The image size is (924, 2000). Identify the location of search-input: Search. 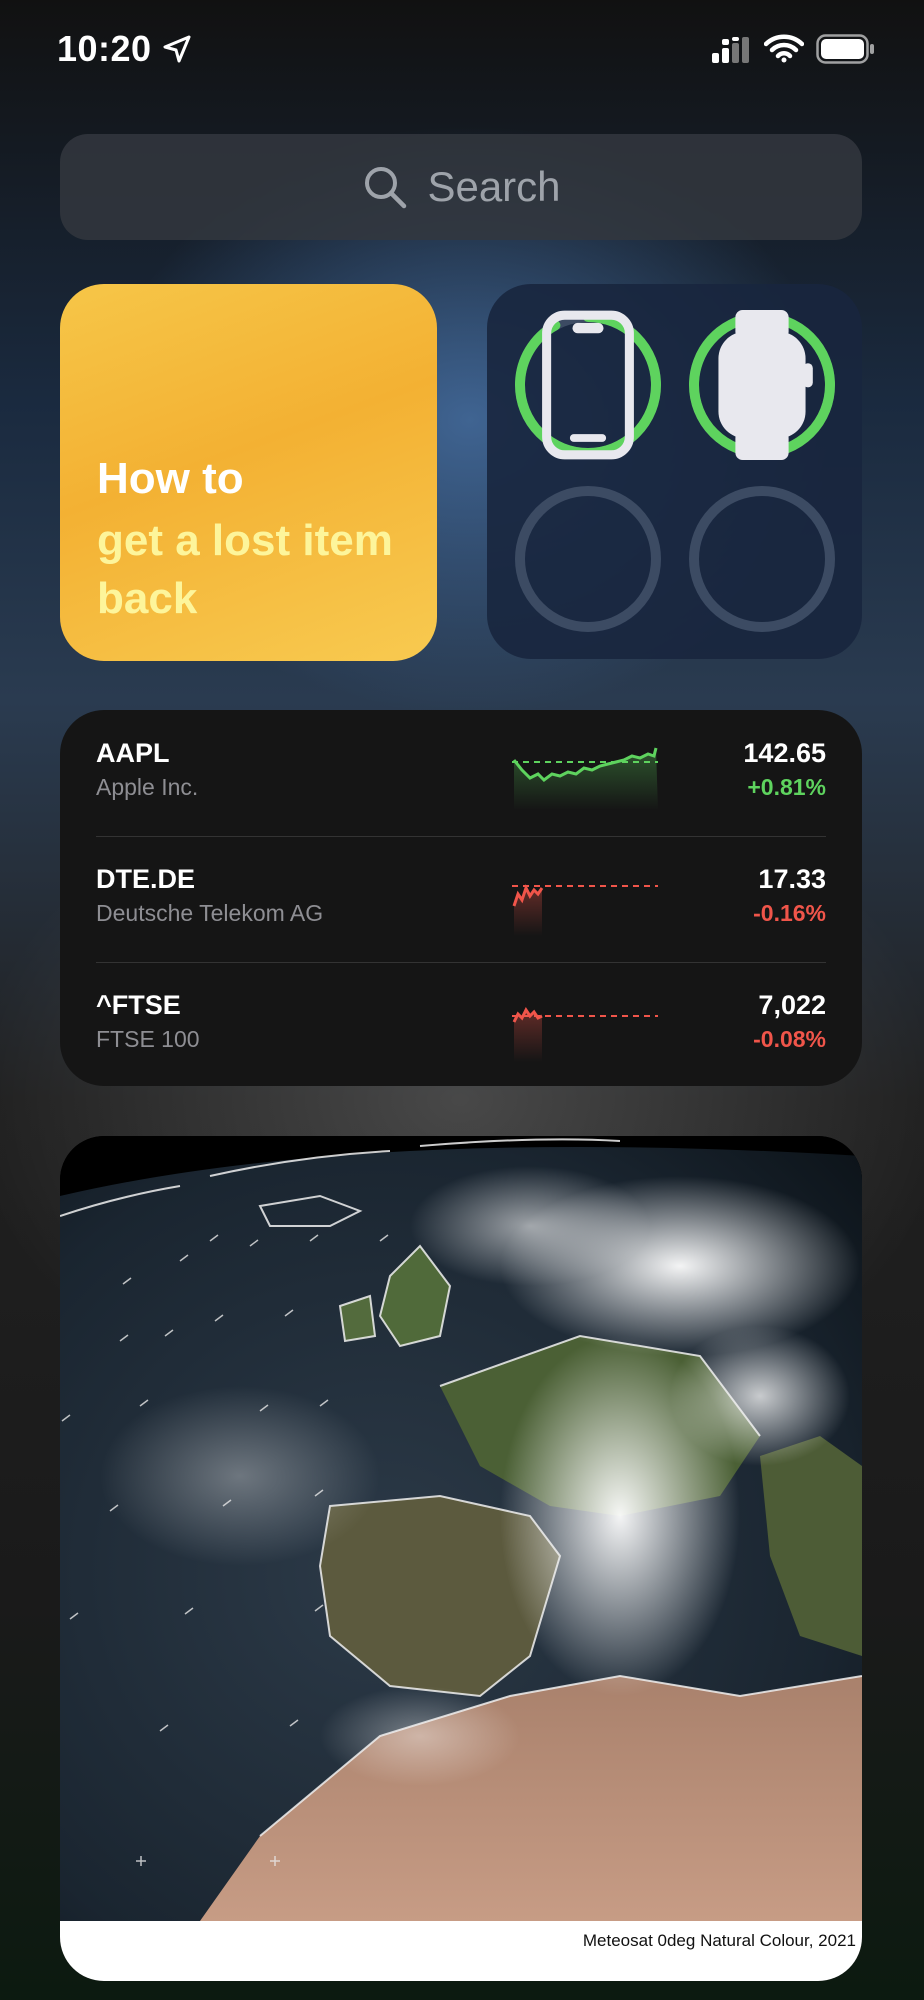
(461, 187).